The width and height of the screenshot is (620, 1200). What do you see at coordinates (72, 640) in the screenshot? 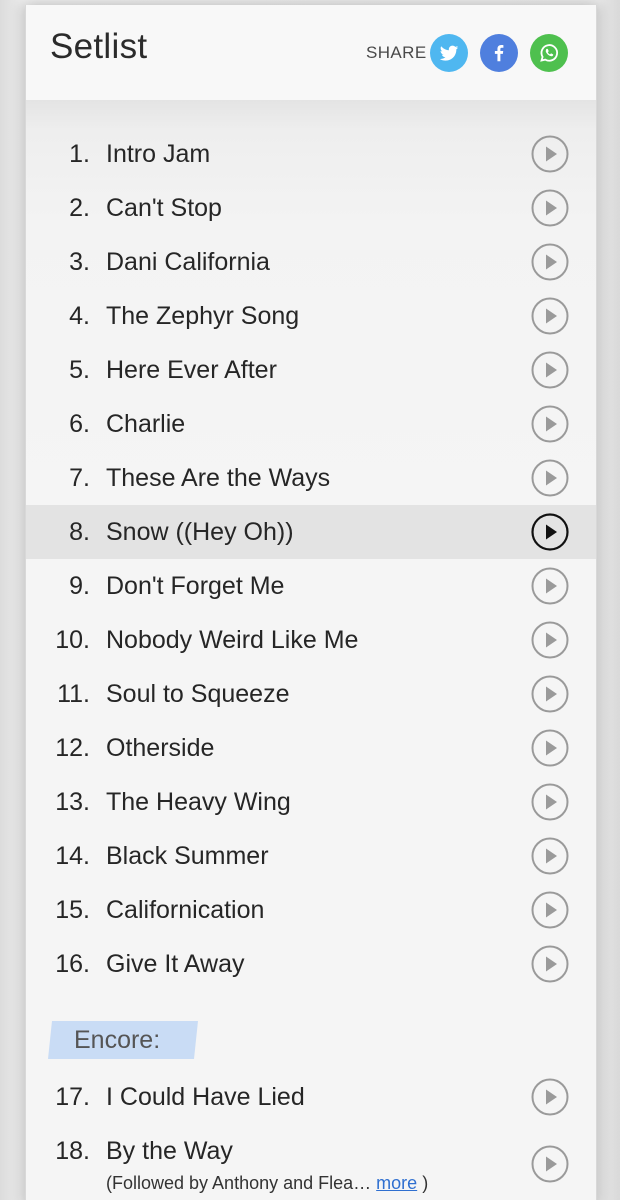
I see `song-number: 10.` at bounding box center [72, 640].